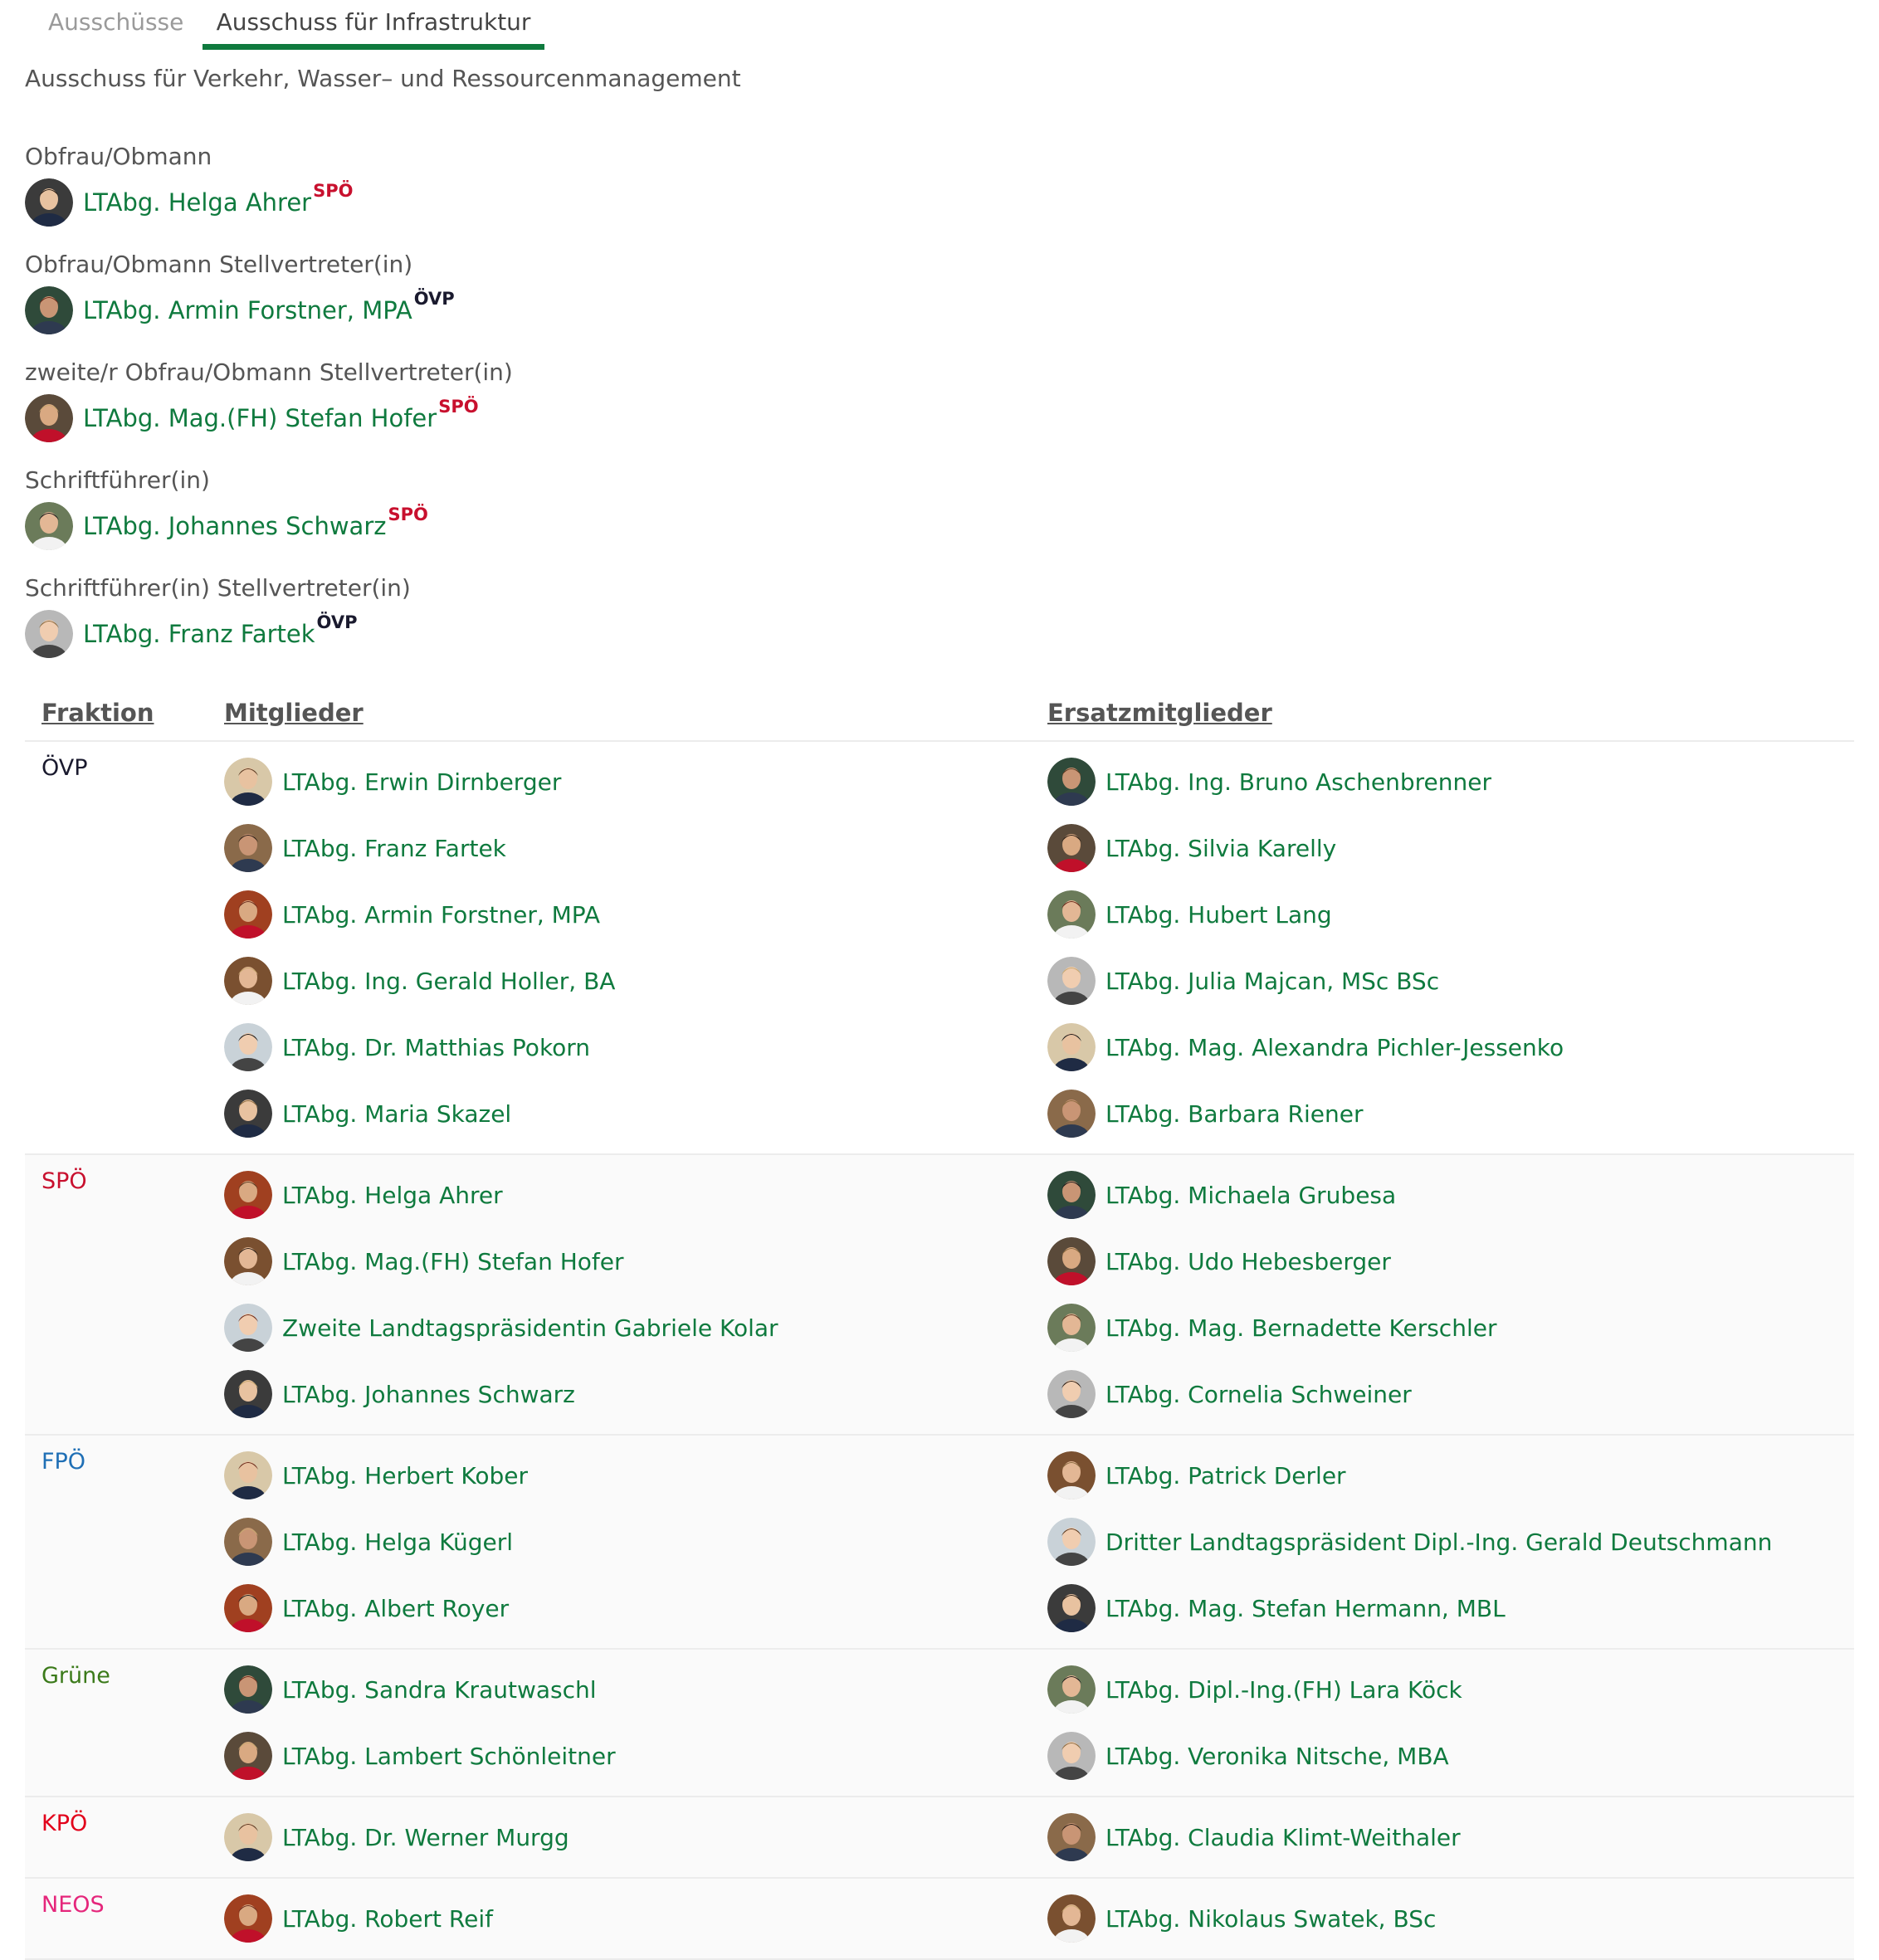 Image resolution: width=1879 pixels, height=1960 pixels. What do you see at coordinates (448, 981) in the screenshot?
I see `member-link: LTAbg. Ing. Gerald Holler, BA` at bounding box center [448, 981].